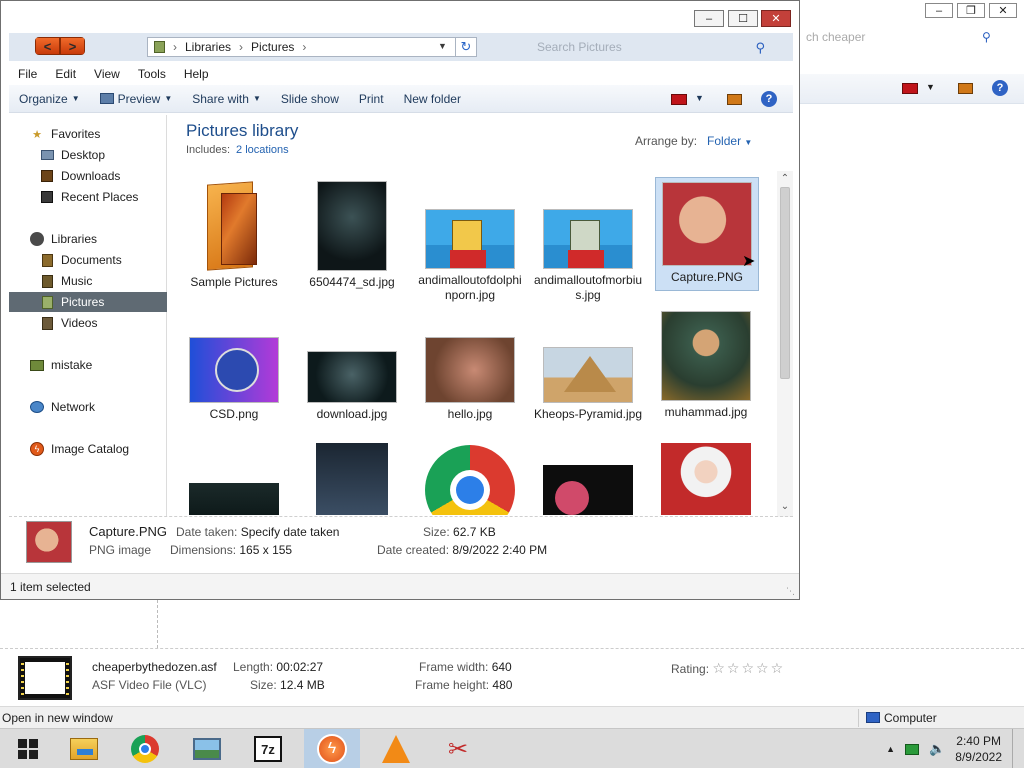  I want to click on background-search-input: ch cheaper ⚲, so click(900, 38).